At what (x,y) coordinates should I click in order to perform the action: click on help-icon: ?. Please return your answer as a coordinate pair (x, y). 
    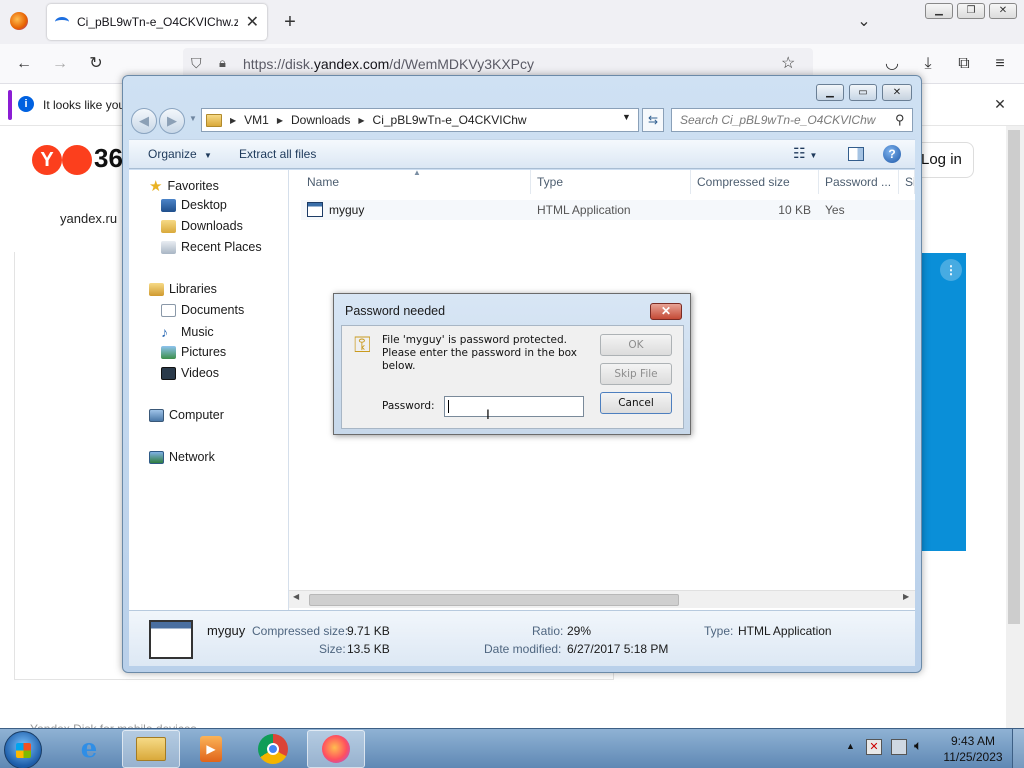
    Looking at the image, I should click on (892, 154).